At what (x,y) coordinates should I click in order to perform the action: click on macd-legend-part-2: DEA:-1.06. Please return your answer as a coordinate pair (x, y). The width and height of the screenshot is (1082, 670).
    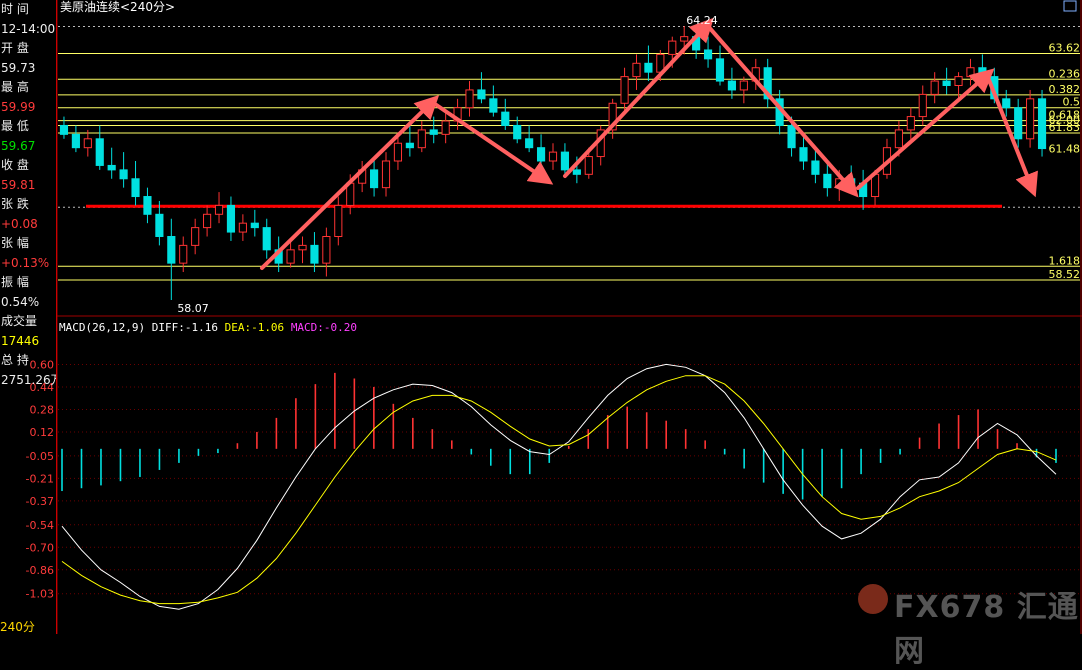
    Looking at the image, I should click on (258, 327).